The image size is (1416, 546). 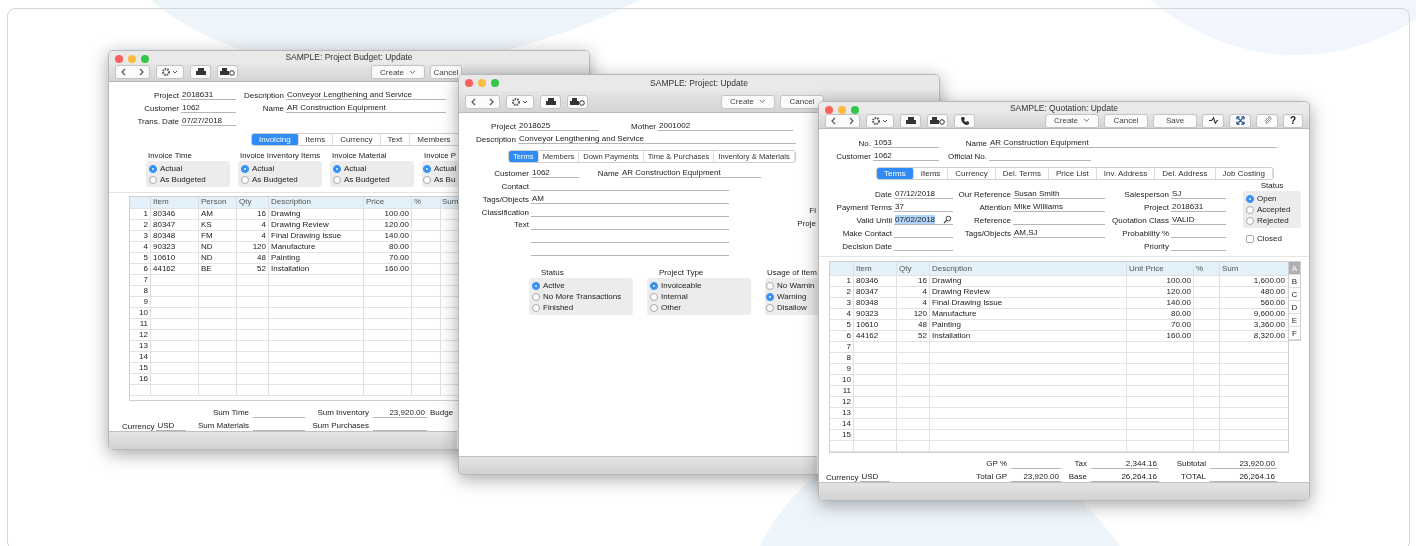 What do you see at coordinates (1250, 238) in the screenshot?
I see `checkbox` at bounding box center [1250, 238].